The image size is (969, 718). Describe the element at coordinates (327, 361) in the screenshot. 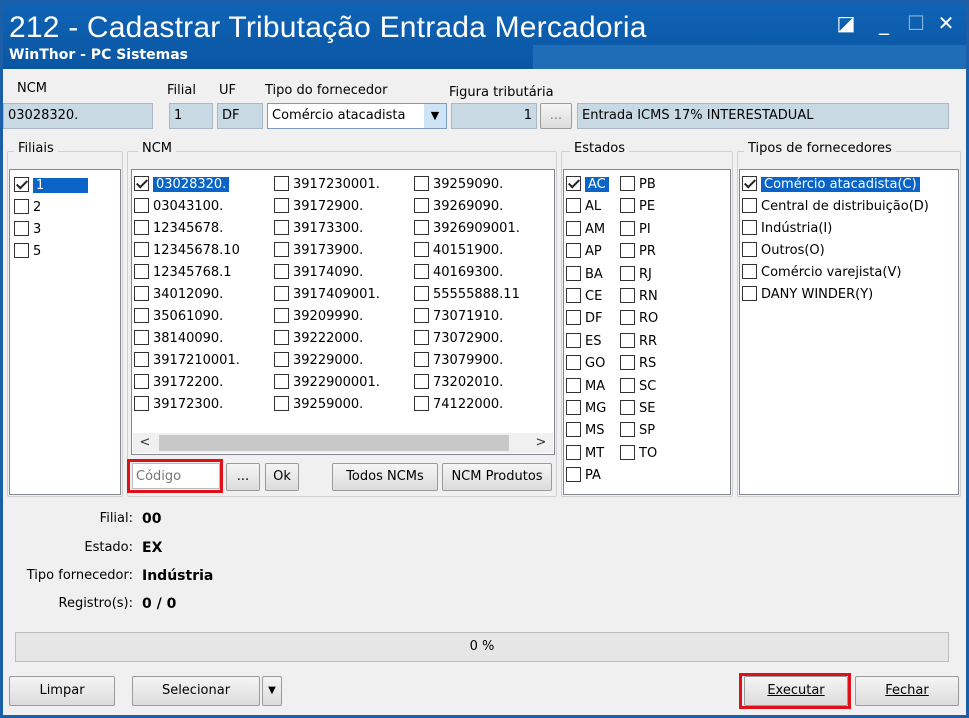

I see `ncm-item: 39229000.` at that location.